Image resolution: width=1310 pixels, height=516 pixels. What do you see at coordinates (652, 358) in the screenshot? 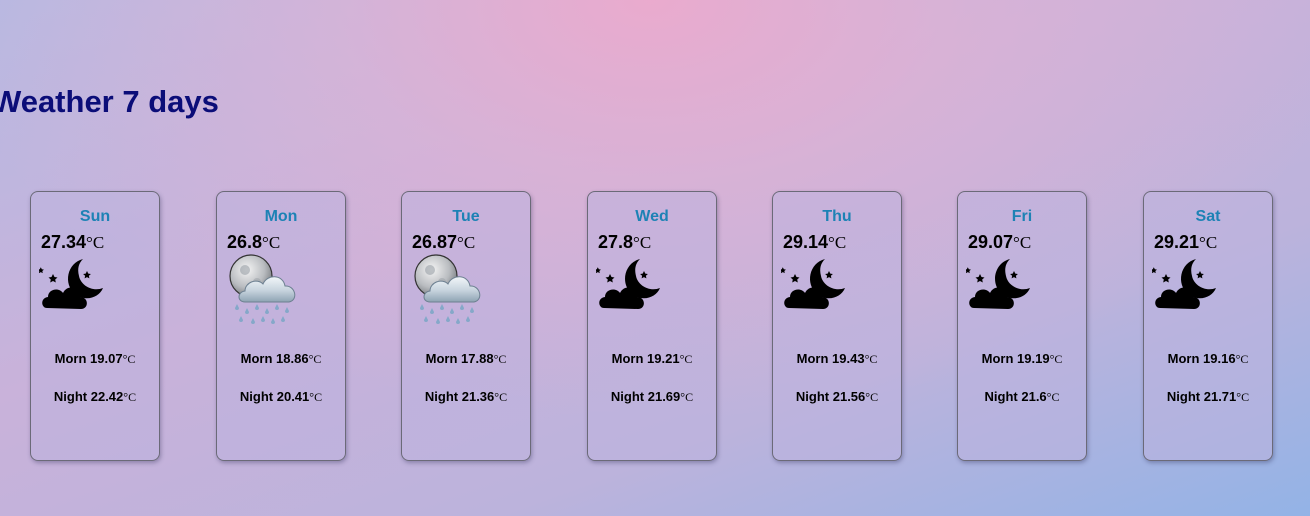
I see `morning-temperature: Morn 19.21°C` at bounding box center [652, 358].